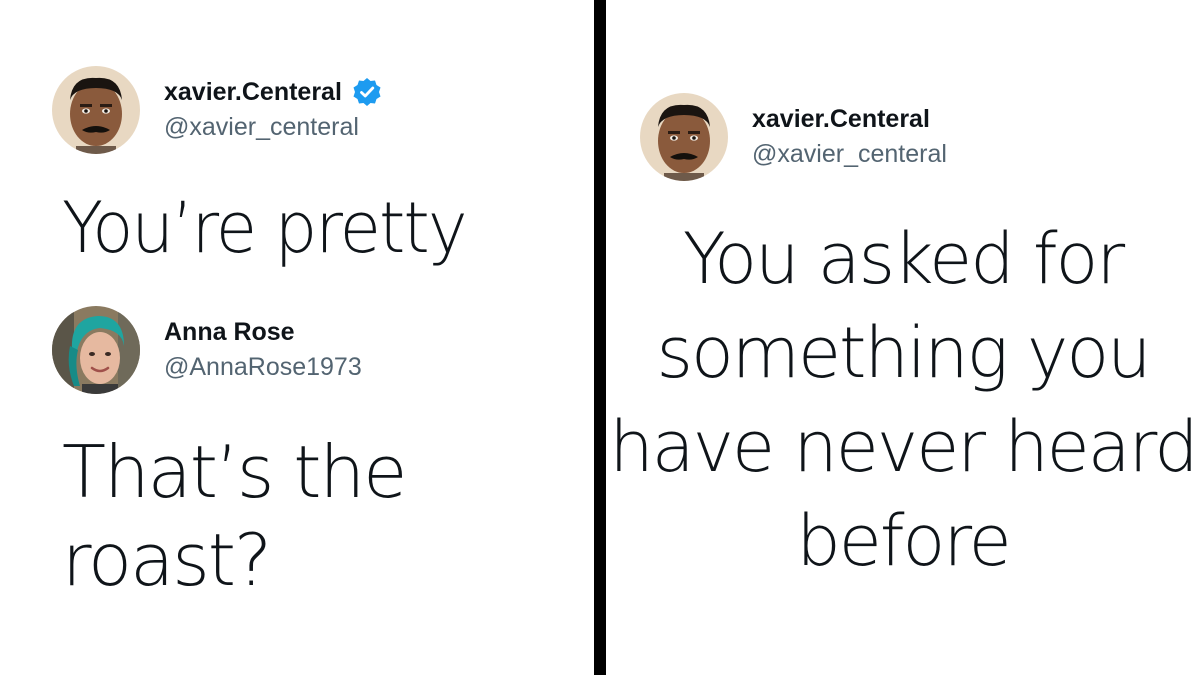 The width and height of the screenshot is (1200, 675). I want to click on tweet-3-header: xavier.Centeral @xavier_centeral, so click(793, 137).